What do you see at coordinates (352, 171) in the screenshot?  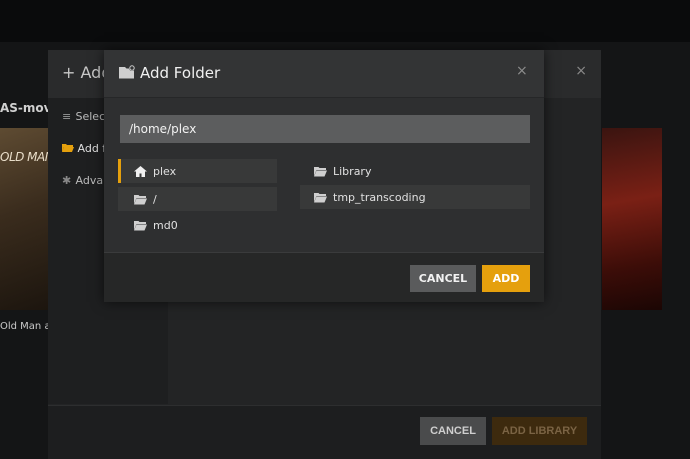 I see `folder-label: Library` at bounding box center [352, 171].